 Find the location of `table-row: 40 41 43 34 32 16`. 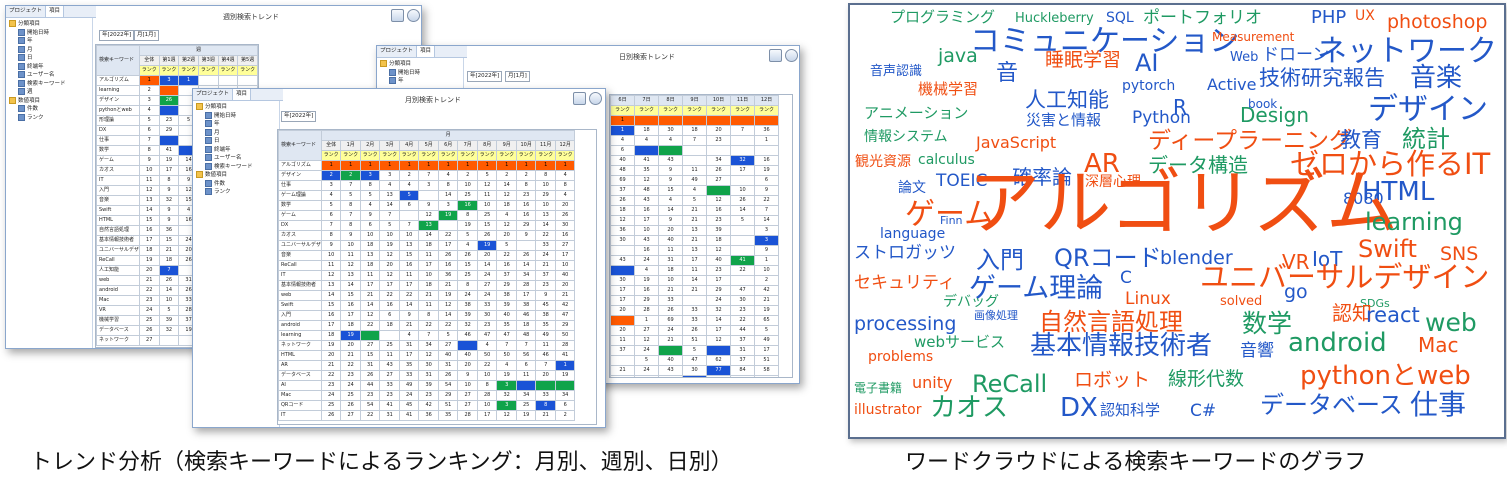

table-row: 40 41 43 34 32 16 is located at coordinates (694, 160).